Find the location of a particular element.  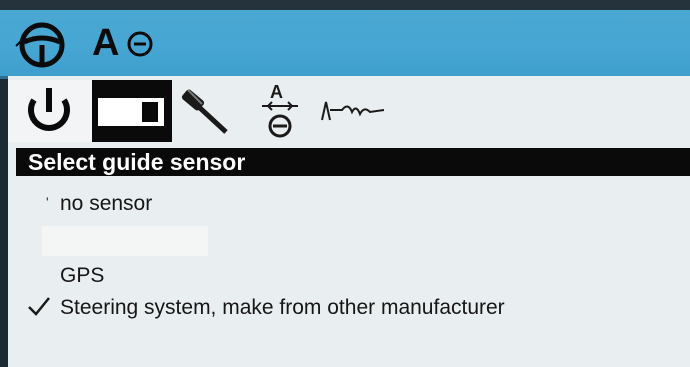

option-no-sensor: ' no sensor is located at coordinates (349, 202).